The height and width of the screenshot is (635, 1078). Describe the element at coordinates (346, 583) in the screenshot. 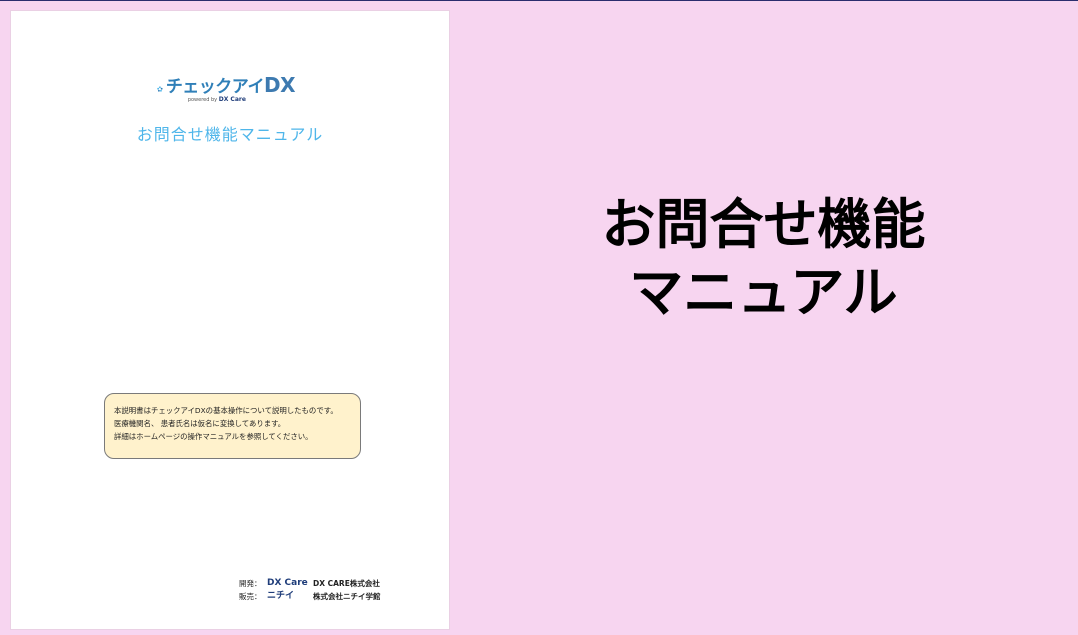

I see `credit-company: DX CARE株式会社` at that location.